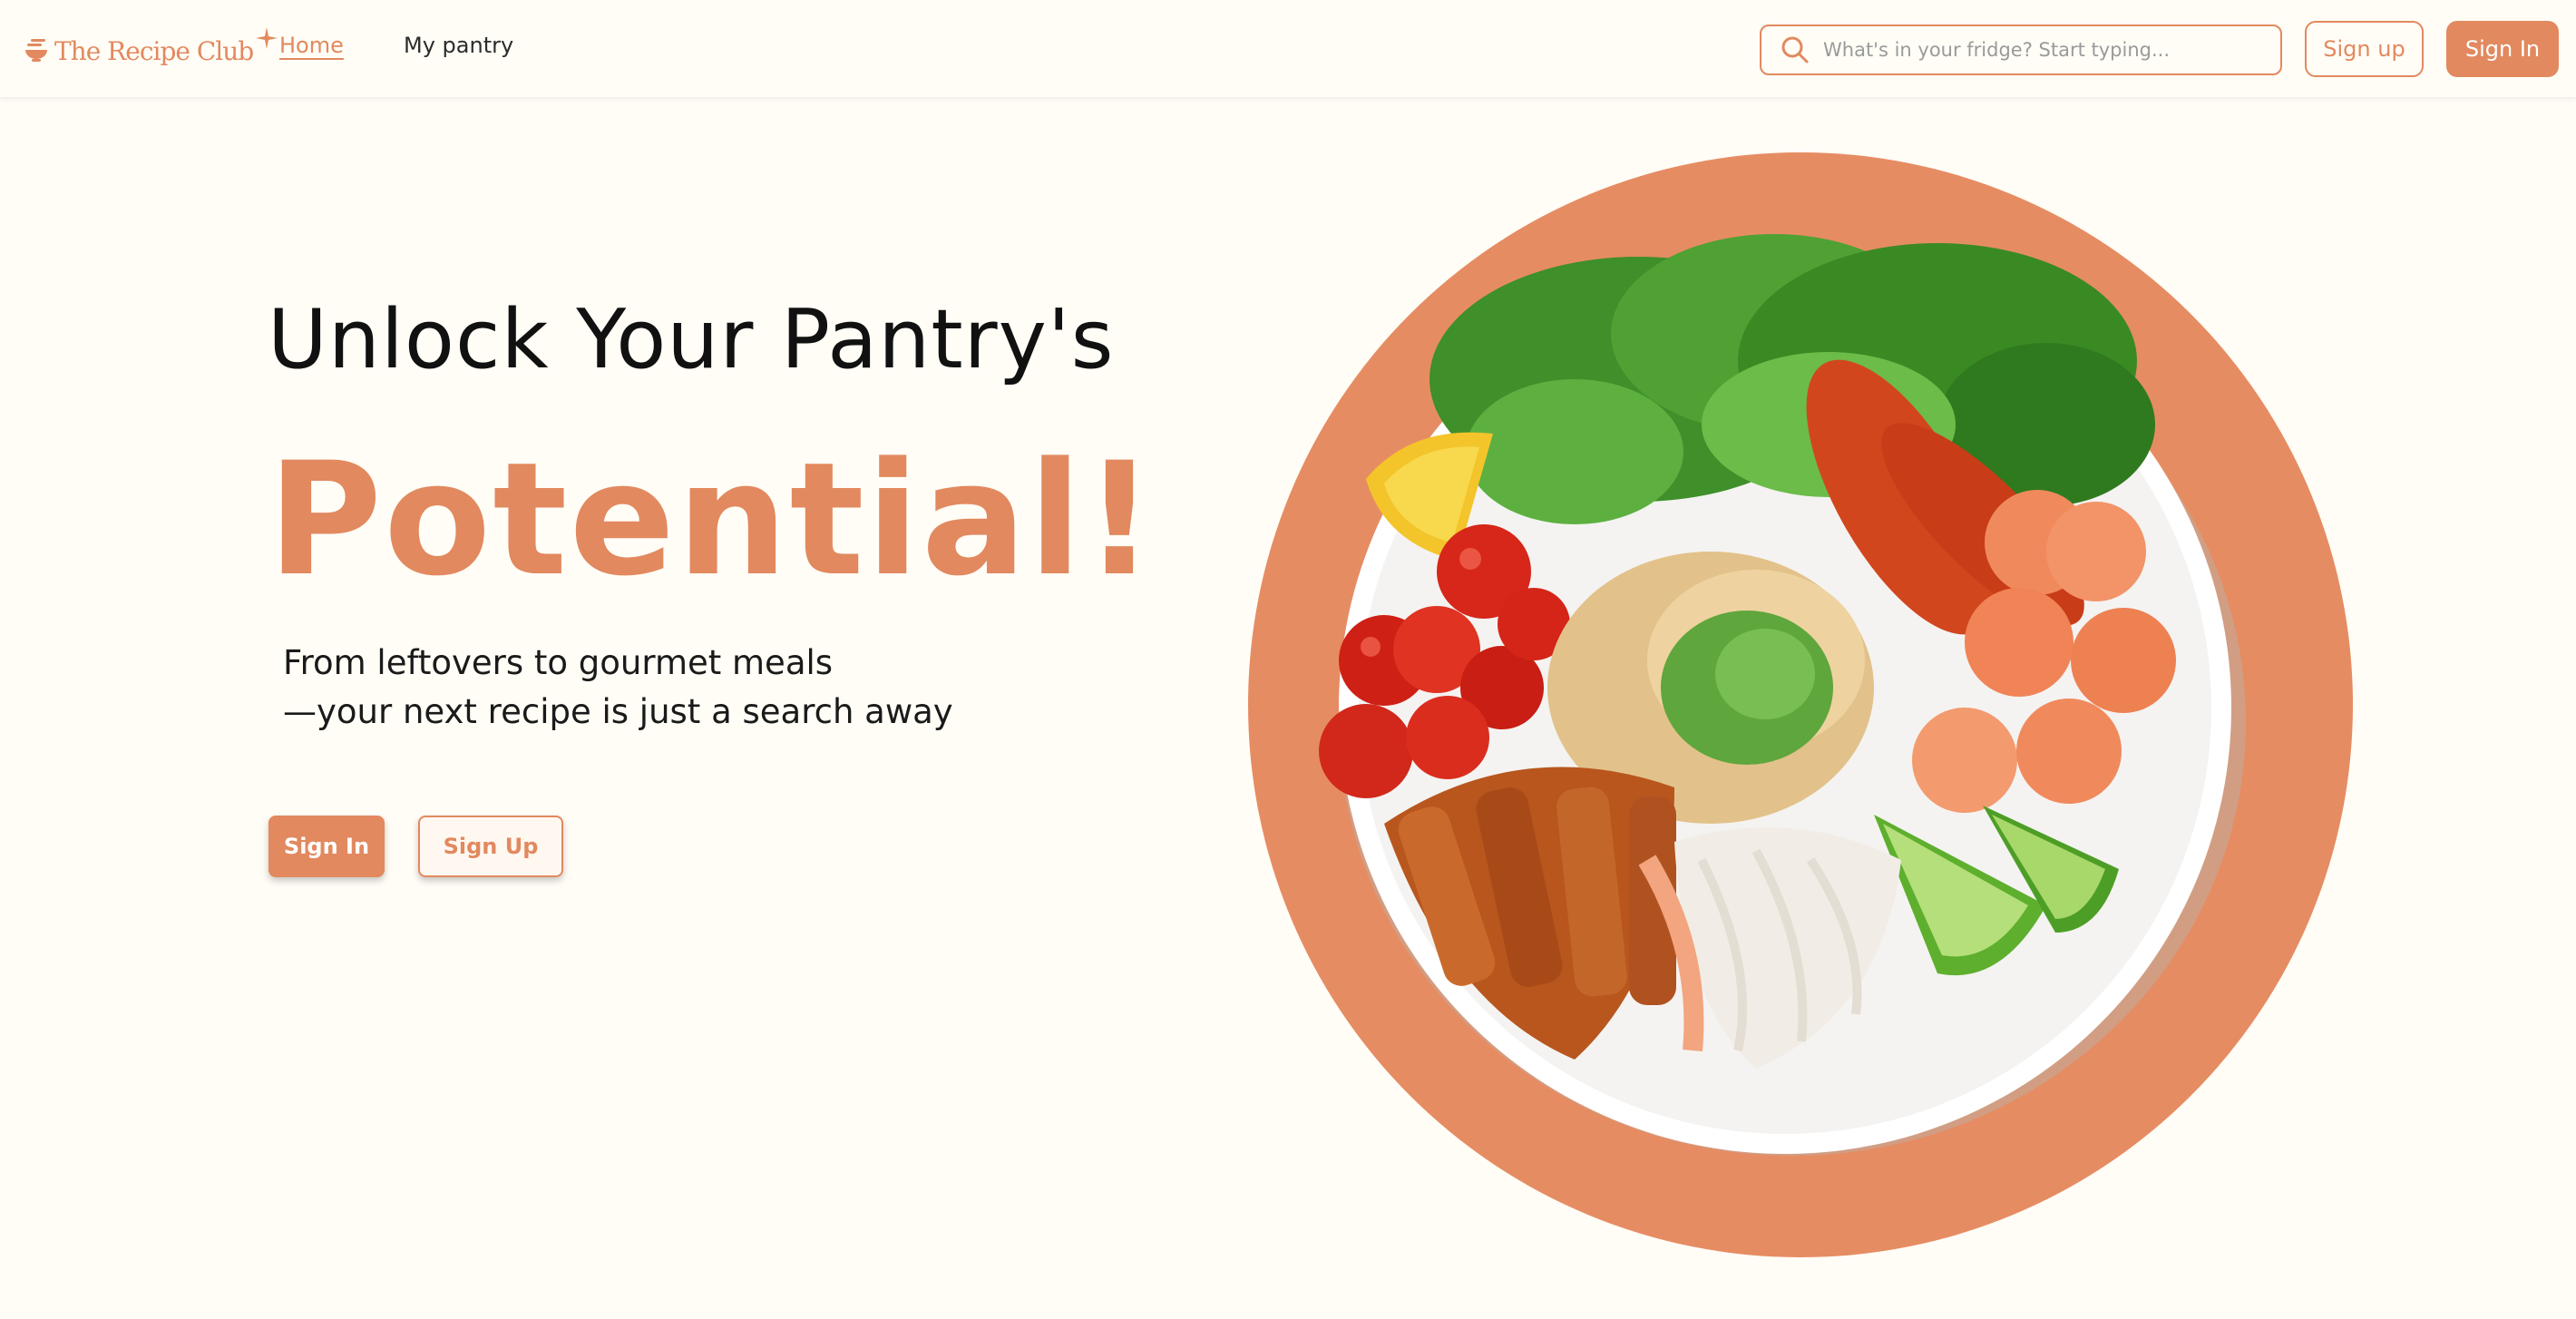 This screenshot has height=1319, width=2576. What do you see at coordinates (2041, 50) in the screenshot?
I see `search-input` at bounding box center [2041, 50].